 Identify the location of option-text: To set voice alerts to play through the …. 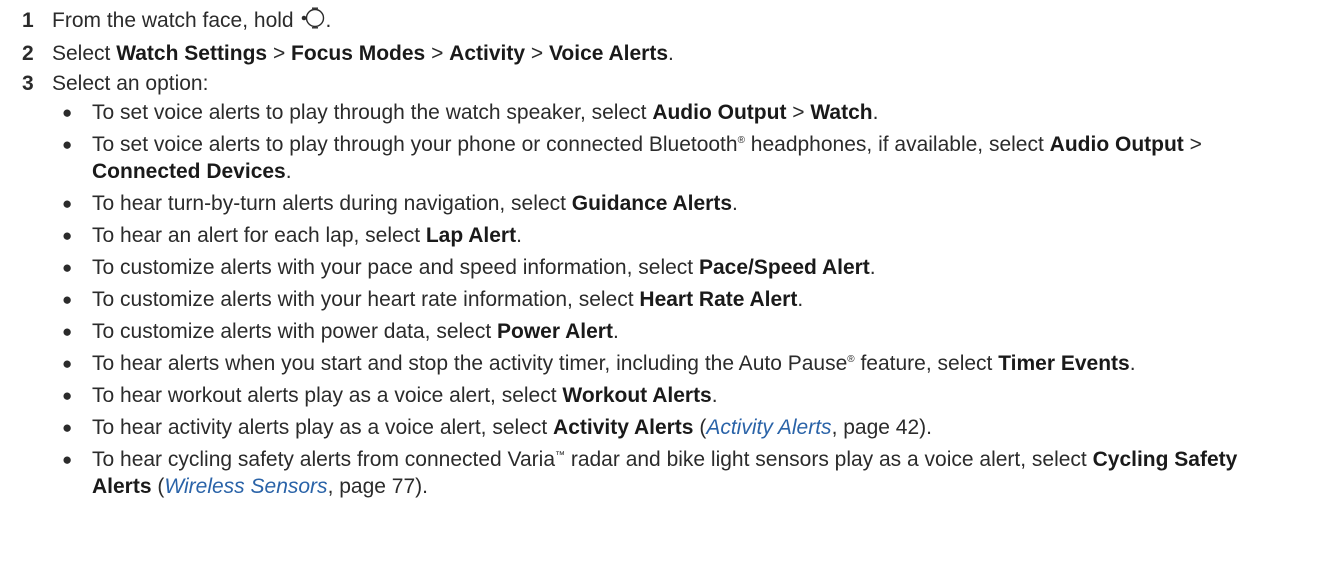
(706, 112).